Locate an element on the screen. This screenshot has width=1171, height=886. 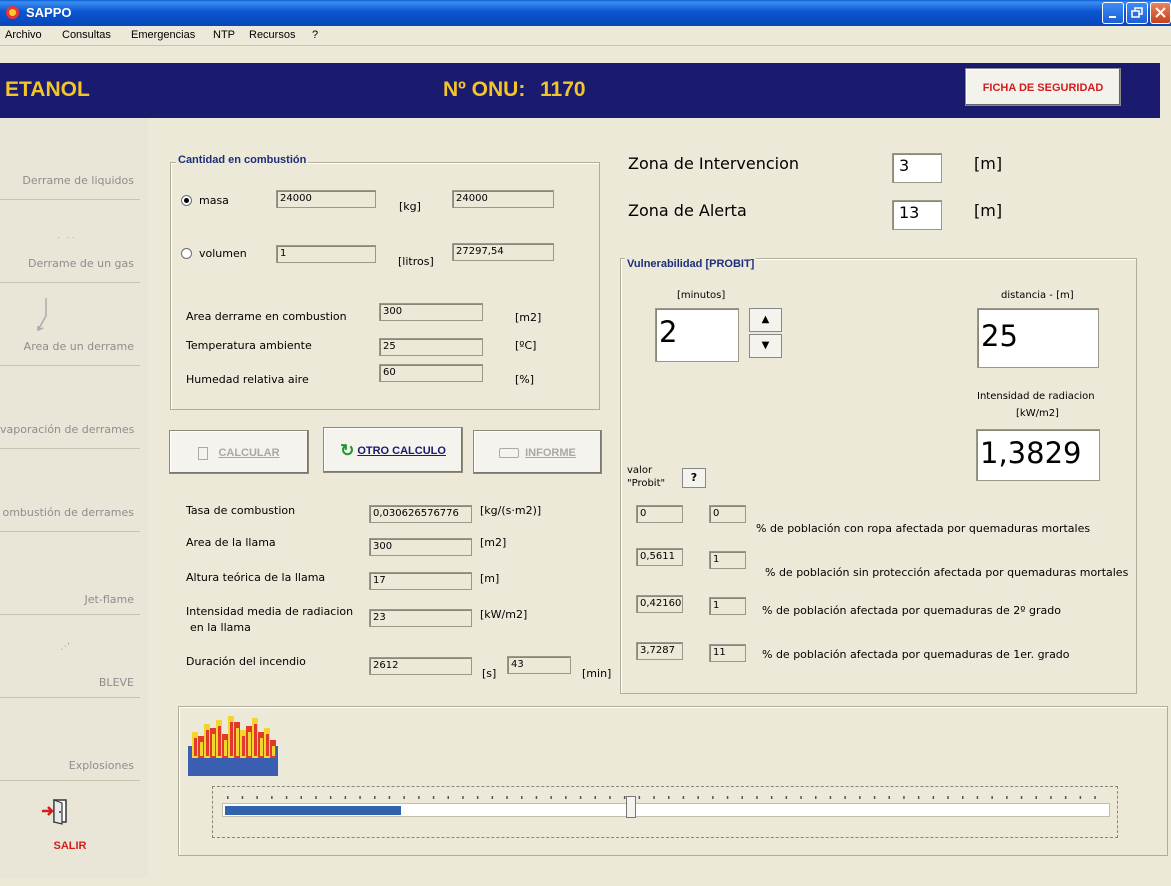
volumen-unit: [litros] is located at coordinates (416, 261).